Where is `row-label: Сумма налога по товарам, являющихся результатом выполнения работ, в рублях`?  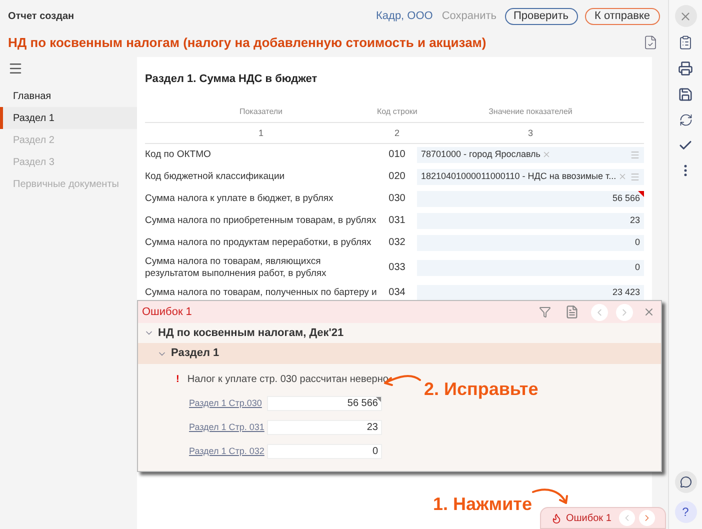 row-label: Сумма налога по товарам, являющихся результатом выполнения работ, в рублях is located at coordinates (236, 268).